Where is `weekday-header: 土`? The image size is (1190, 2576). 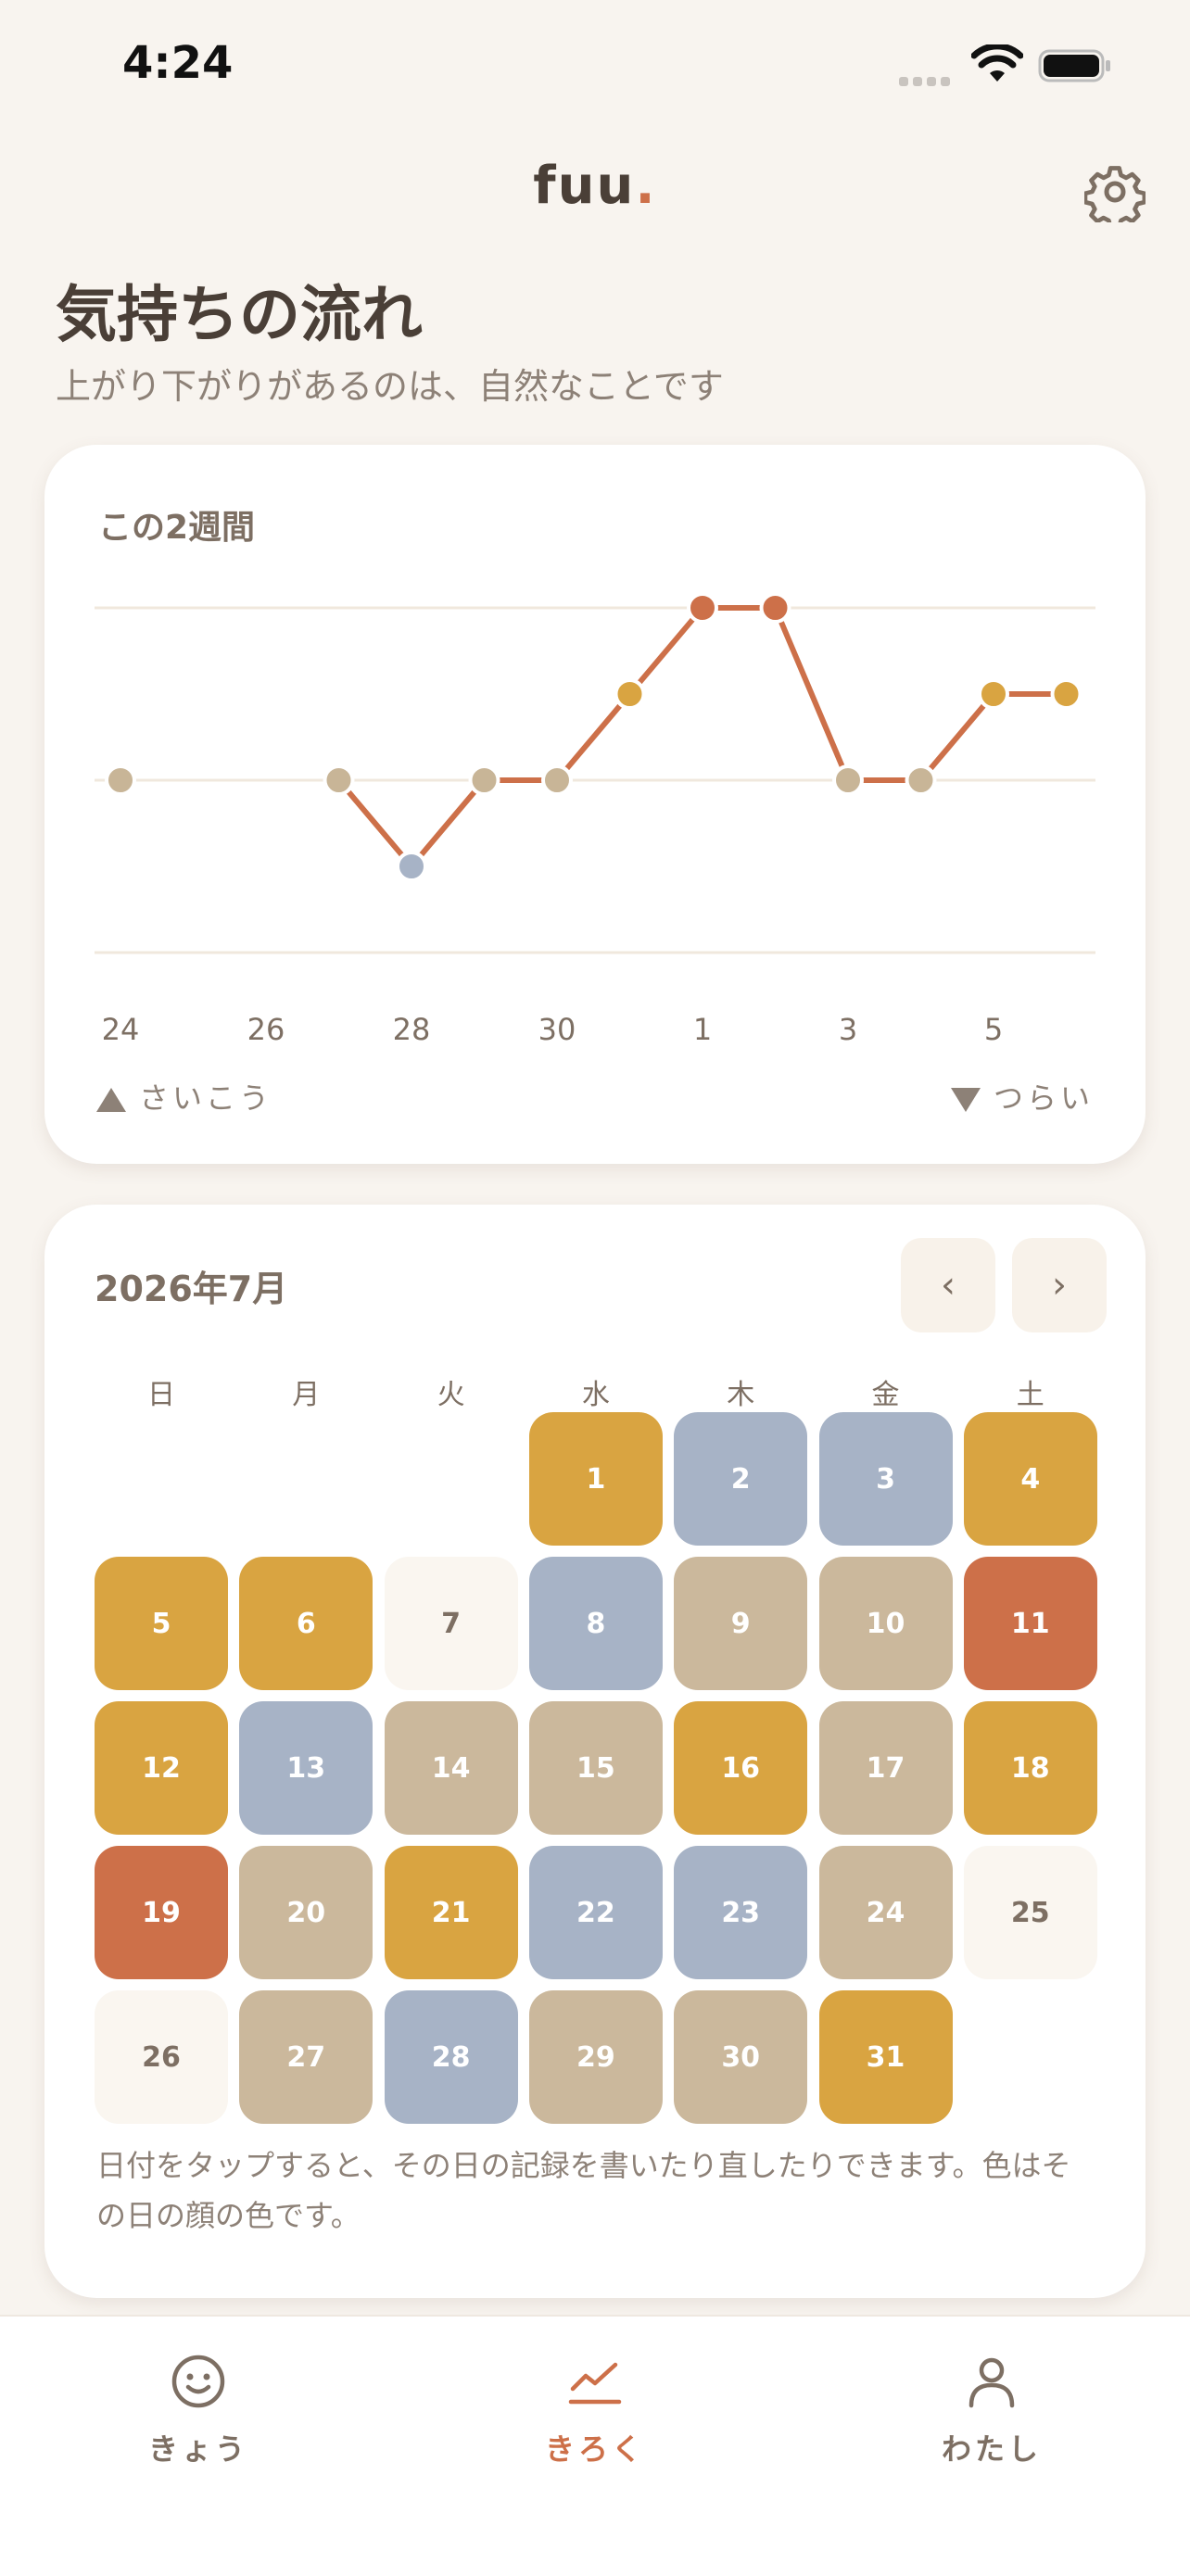
weekday-header: 土 is located at coordinates (1030, 1395).